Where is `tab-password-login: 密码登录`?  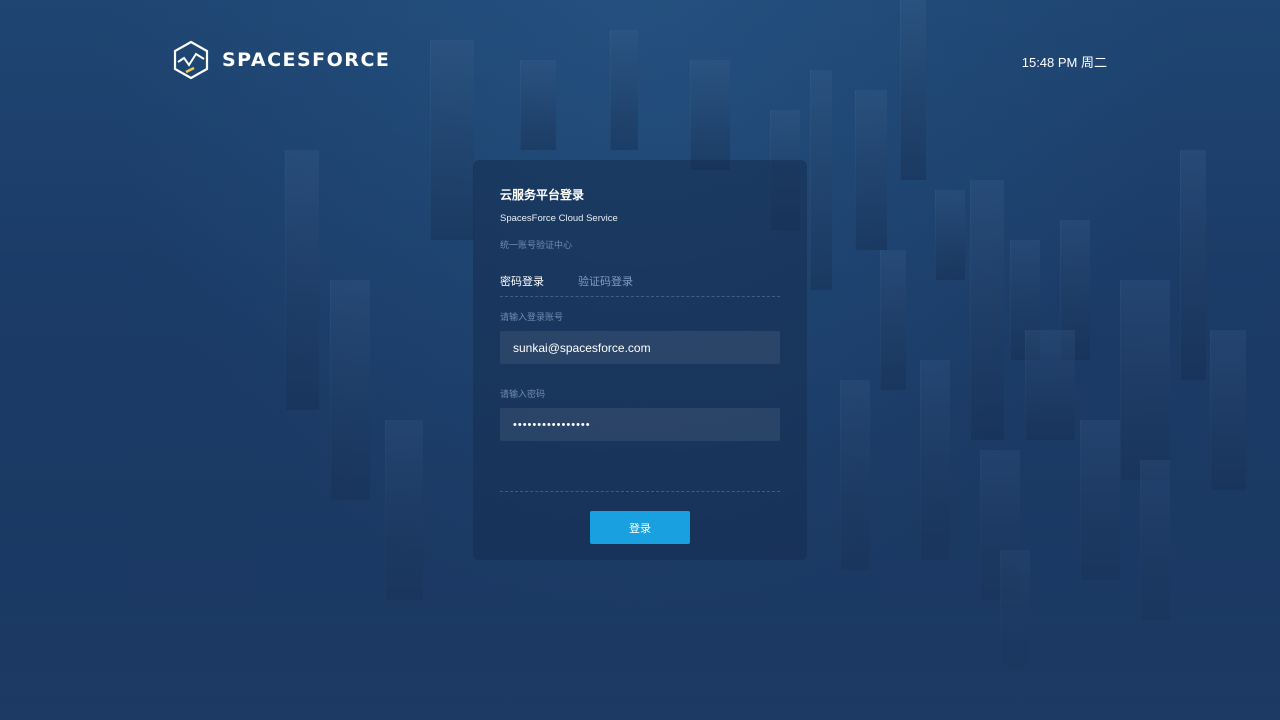 tab-password-login: 密码登录 is located at coordinates (522, 281).